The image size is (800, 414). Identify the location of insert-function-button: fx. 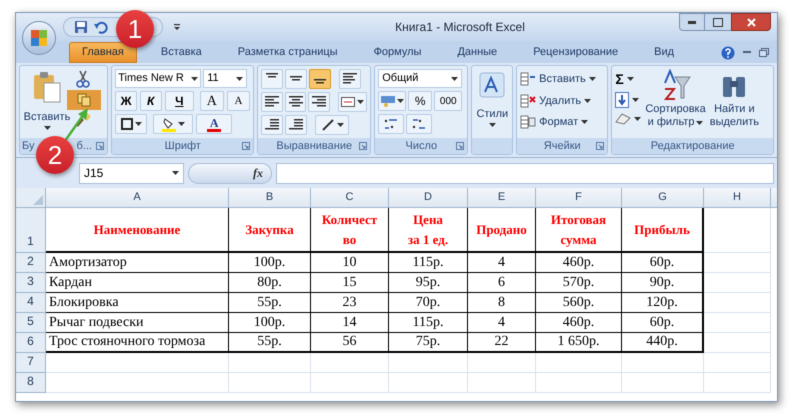
(230, 173).